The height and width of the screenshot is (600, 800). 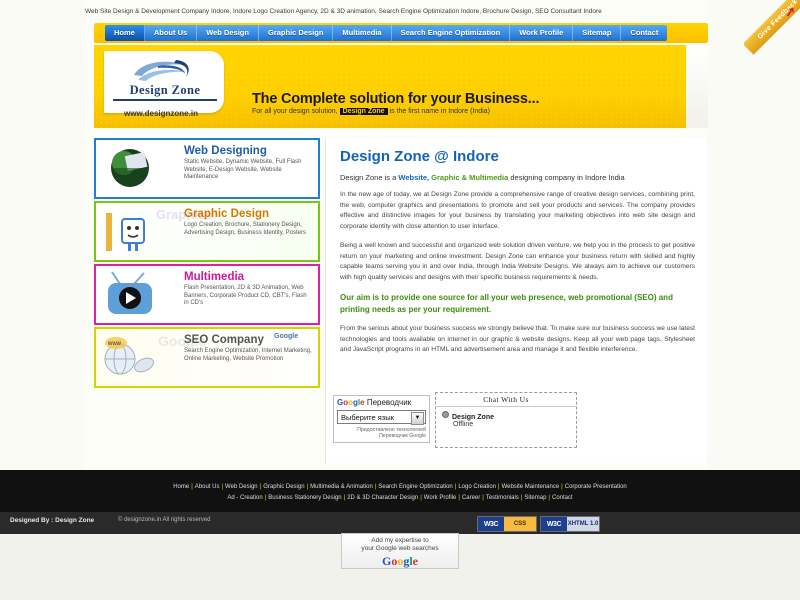 What do you see at coordinates (228, 33) in the screenshot?
I see `nav-item-web-design: Web Design` at bounding box center [228, 33].